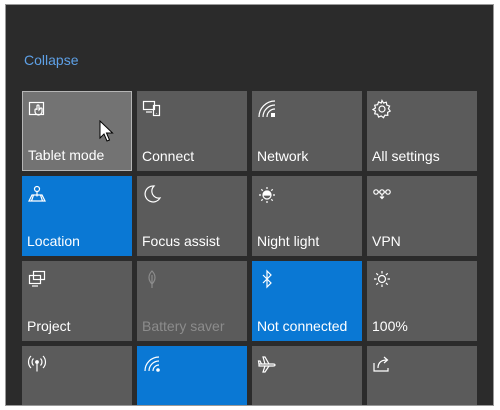 This screenshot has height=410, width=500. Describe the element at coordinates (37, 279) in the screenshot. I see `project-icon` at that location.